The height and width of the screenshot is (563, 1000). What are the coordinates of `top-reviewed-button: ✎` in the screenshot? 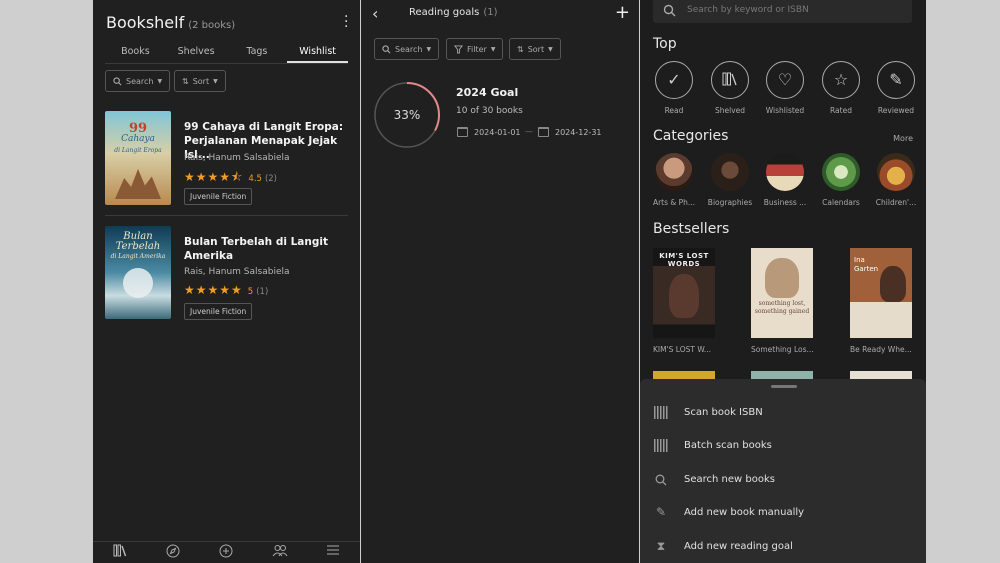 It's located at (896, 80).